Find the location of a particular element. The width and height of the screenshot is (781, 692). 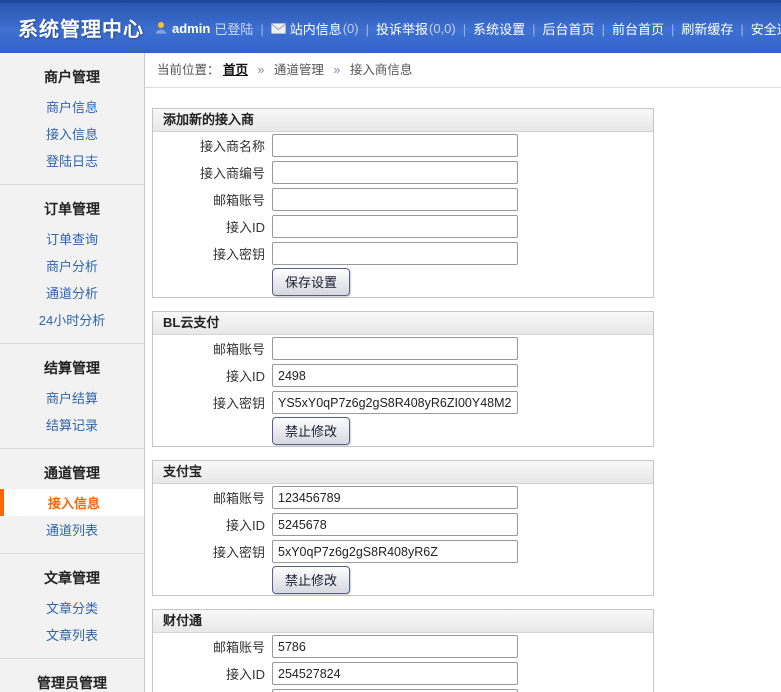

top-nav-link: 系统设置 is located at coordinates (499, 28).